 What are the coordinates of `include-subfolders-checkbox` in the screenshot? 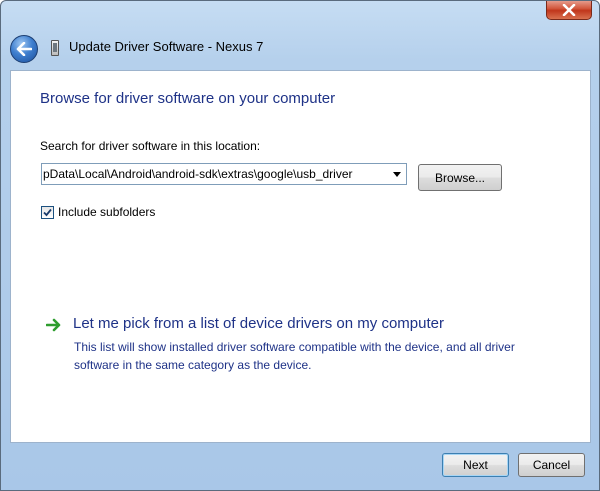 It's located at (47, 212).